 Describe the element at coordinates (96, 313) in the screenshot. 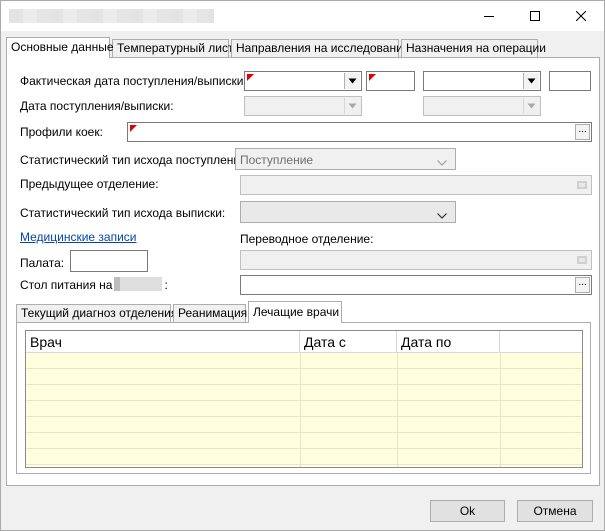

I see `tab-current-diagnosis: Текущий диагноз отделения` at that location.